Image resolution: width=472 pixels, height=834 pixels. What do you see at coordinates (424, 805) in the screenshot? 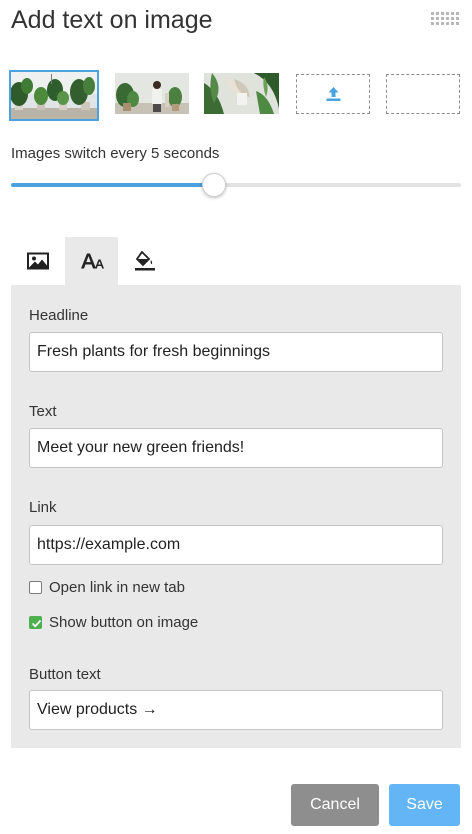
I see `save-button: Save` at bounding box center [424, 805].